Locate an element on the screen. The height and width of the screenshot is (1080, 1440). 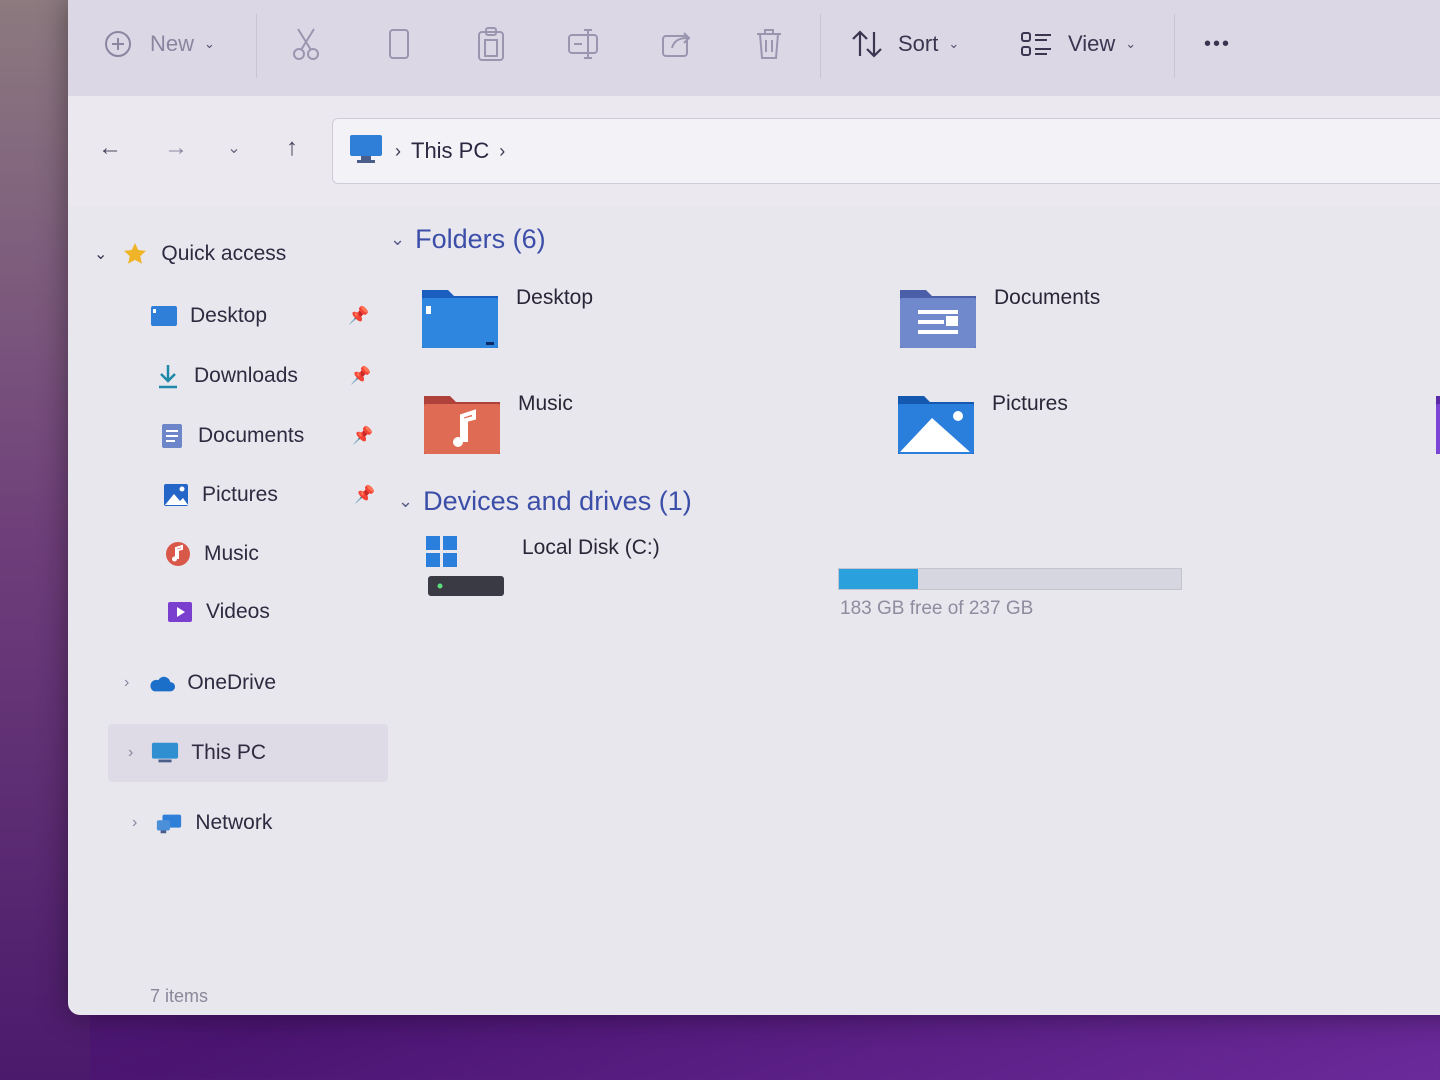
sidebar-item-label: Documents is located at coordinates (251, 435).